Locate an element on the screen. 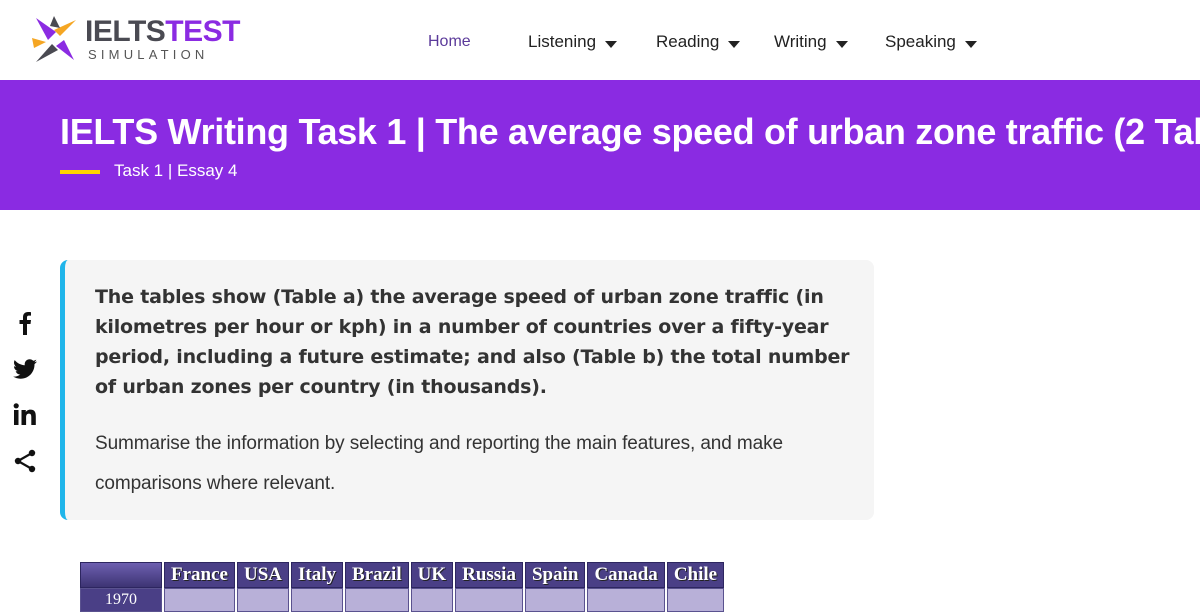 The height and width of the screenshot is (612, 1200). table-column-header: Chile is located at coordinates (695, 575).